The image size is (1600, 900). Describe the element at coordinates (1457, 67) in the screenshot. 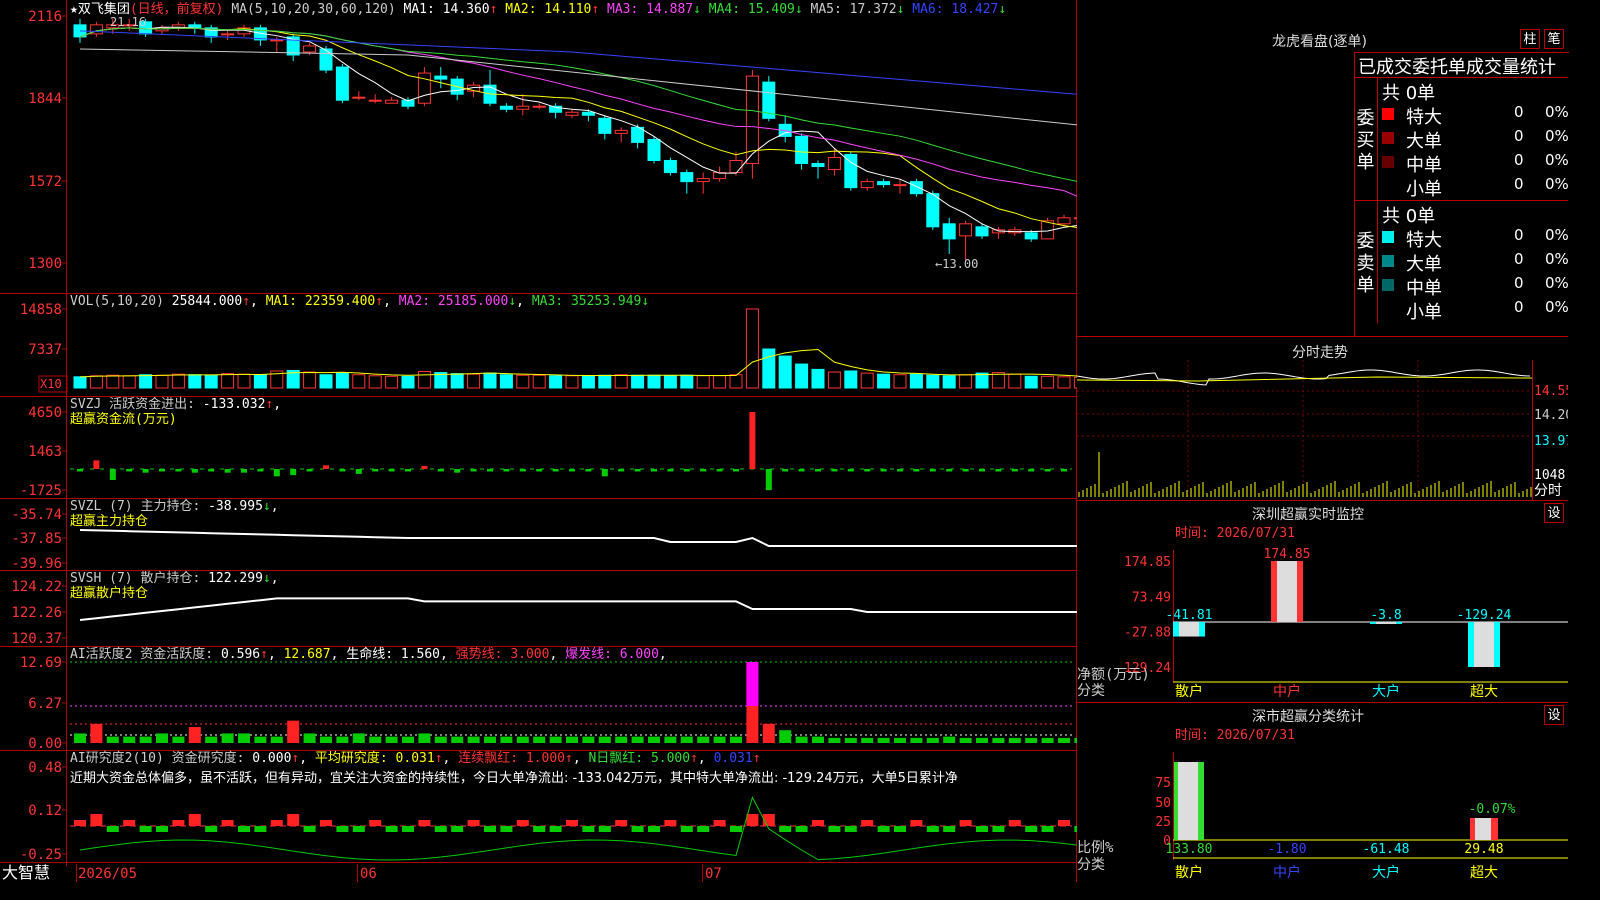

I see `order-stats-header: 已成交委托单成交量统计` at that location.